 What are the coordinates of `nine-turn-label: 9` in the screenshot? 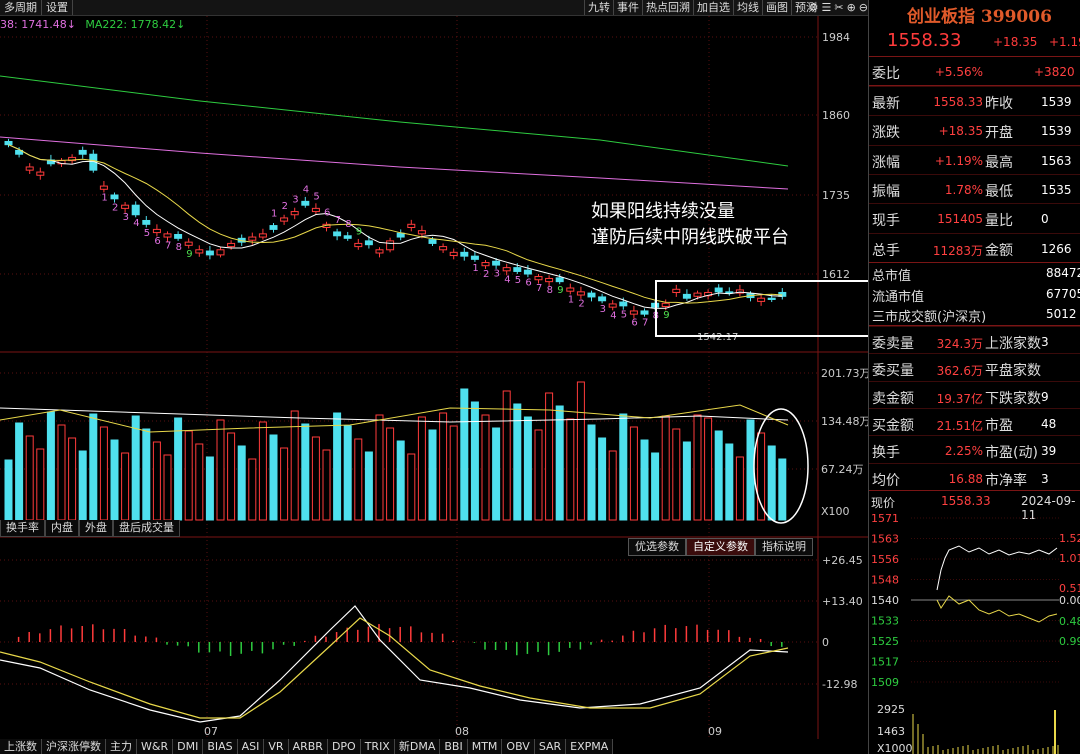 It's located at (666, 315).